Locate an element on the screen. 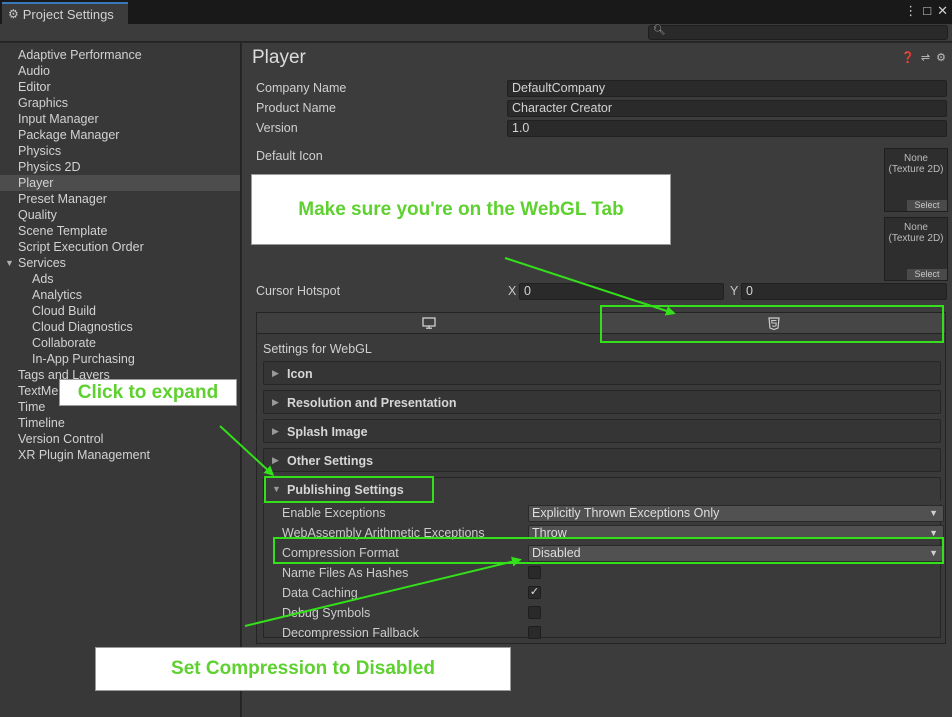  maximize-icon: □ is located at coordinates (927, 11).